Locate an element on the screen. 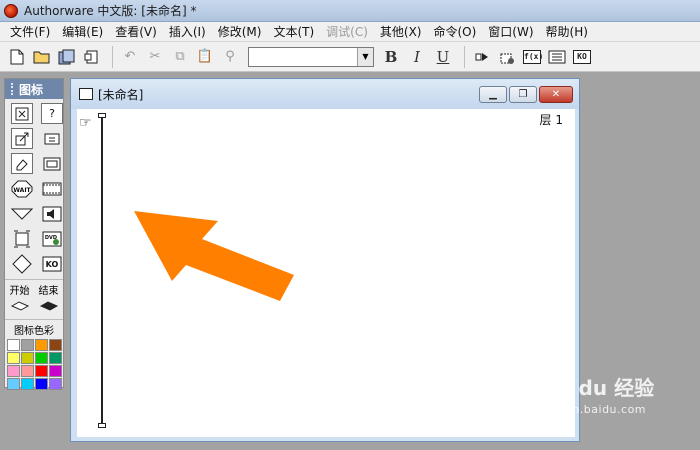 This screenshot has height=450, width=700. watermark: Bai du 经验 jingyan.baidu.com is located at coordinates (595, 394).